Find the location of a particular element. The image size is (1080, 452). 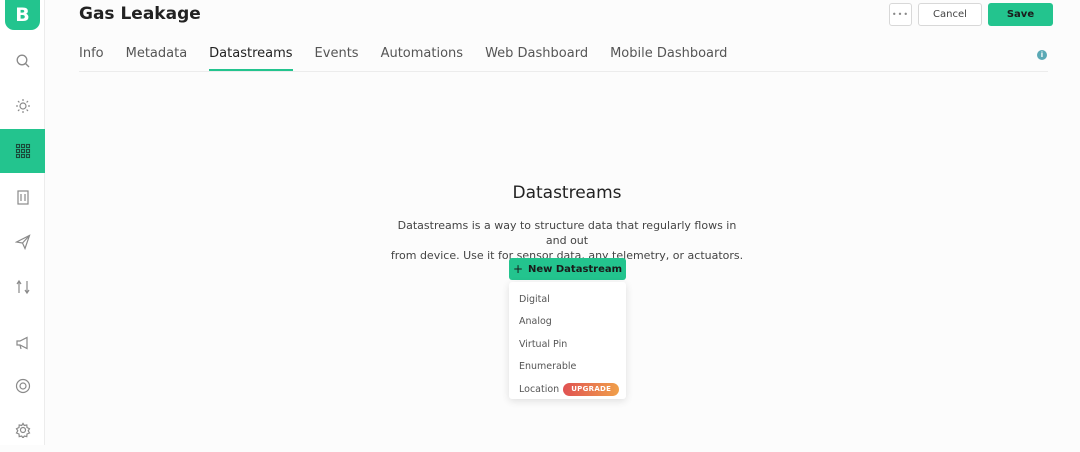

new-datastream-button: + New Datastream is located at coordinates (567, 269).